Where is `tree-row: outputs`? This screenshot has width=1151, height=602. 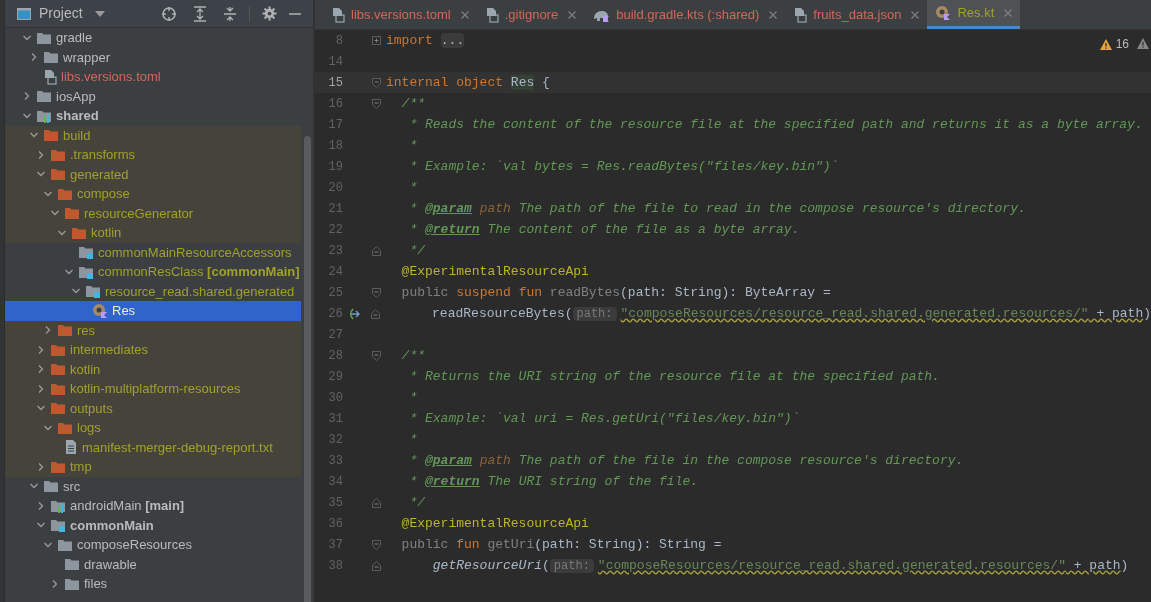 tree-row: outputs is located at coordinates (153, 408).